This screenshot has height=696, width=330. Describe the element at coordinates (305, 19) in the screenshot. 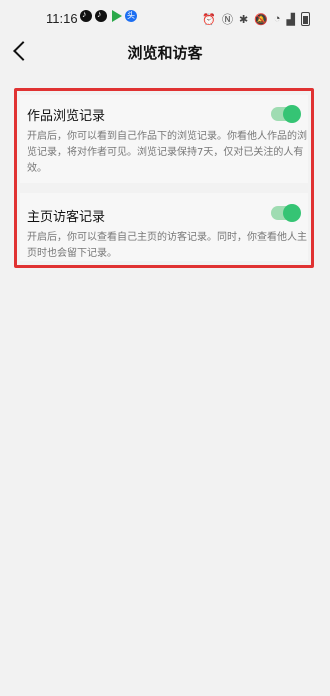

I see `battery-icon` at that location.